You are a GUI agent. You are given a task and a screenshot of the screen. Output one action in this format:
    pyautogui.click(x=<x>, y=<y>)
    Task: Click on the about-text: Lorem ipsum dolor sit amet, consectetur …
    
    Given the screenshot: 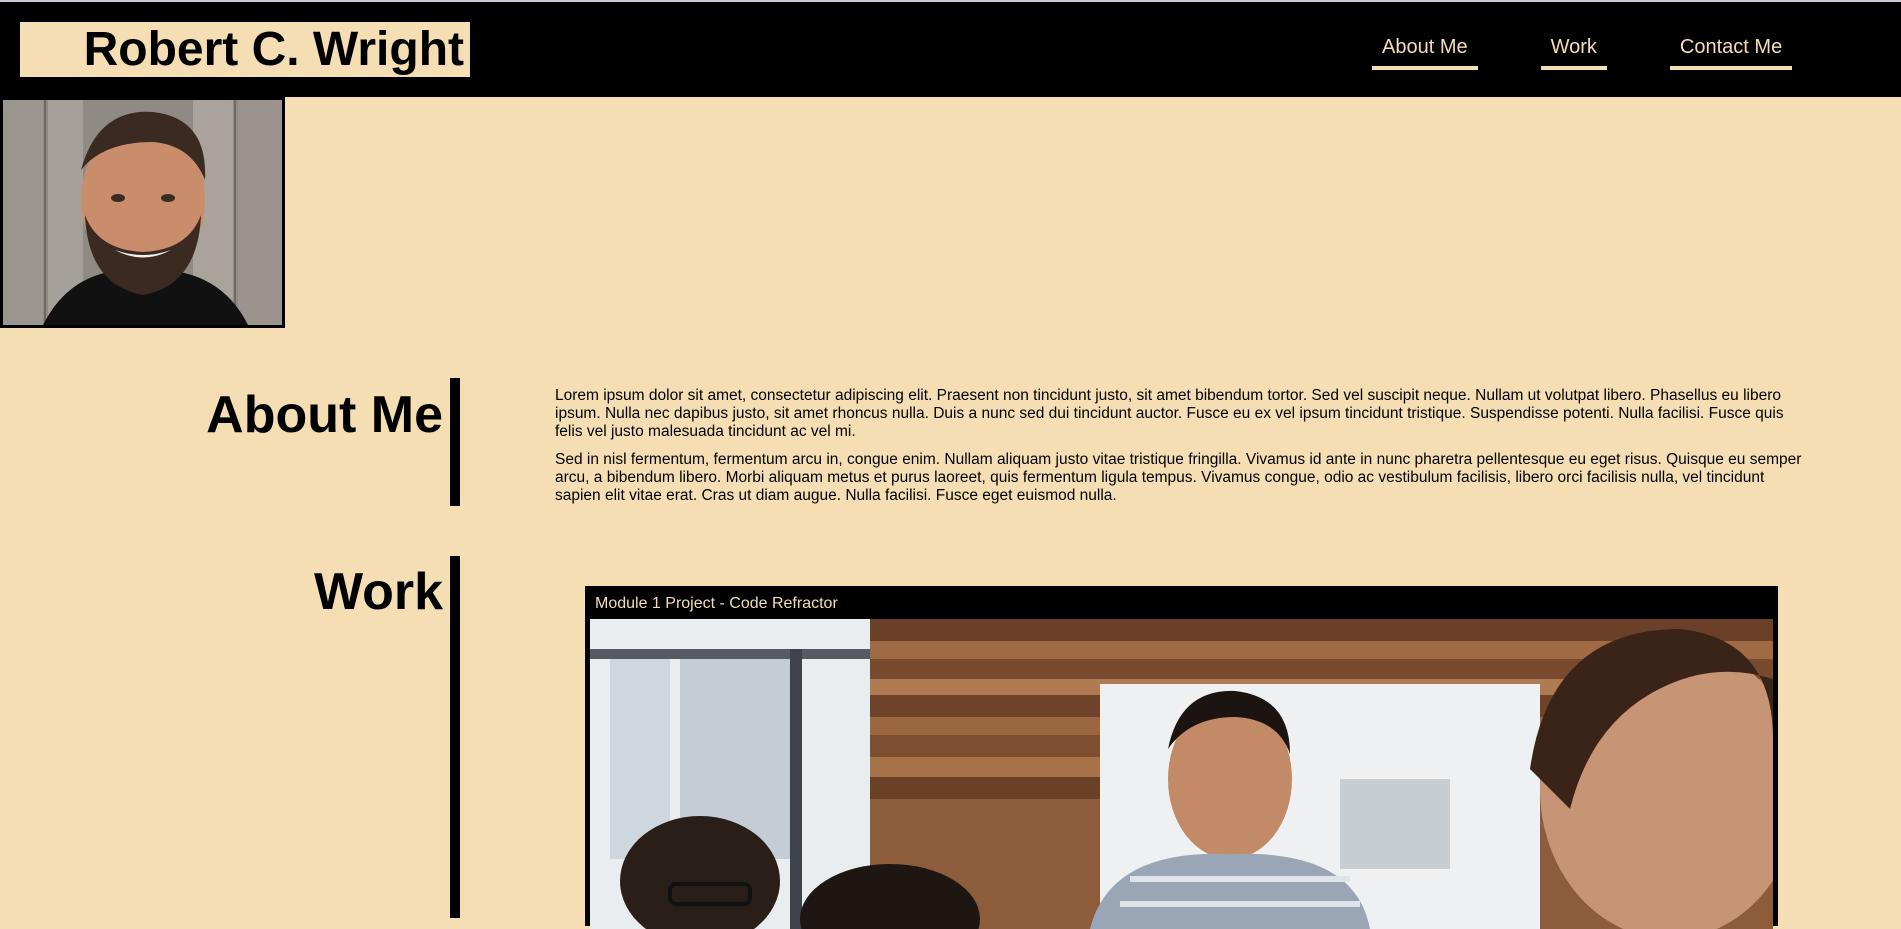 What is the action you would take?
    pyautogui.click(x=1180, y=451)
    